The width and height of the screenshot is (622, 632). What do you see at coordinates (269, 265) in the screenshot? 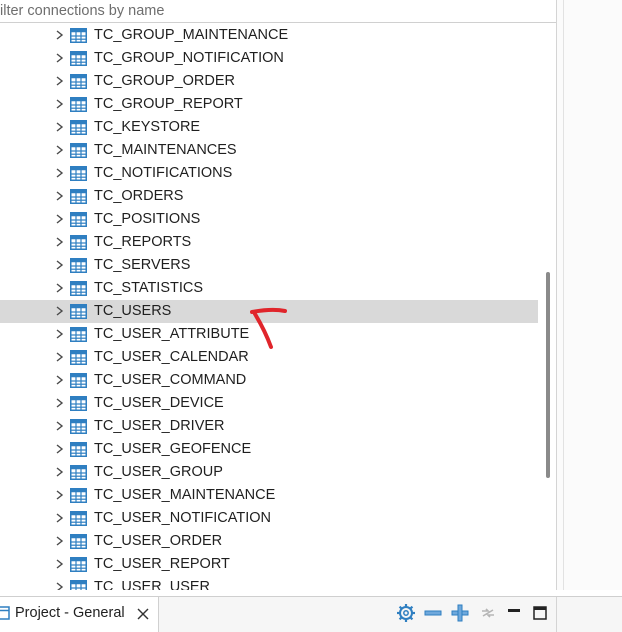
I see `tree-row: TC_SERVERS` at bounding box center [269, 265].